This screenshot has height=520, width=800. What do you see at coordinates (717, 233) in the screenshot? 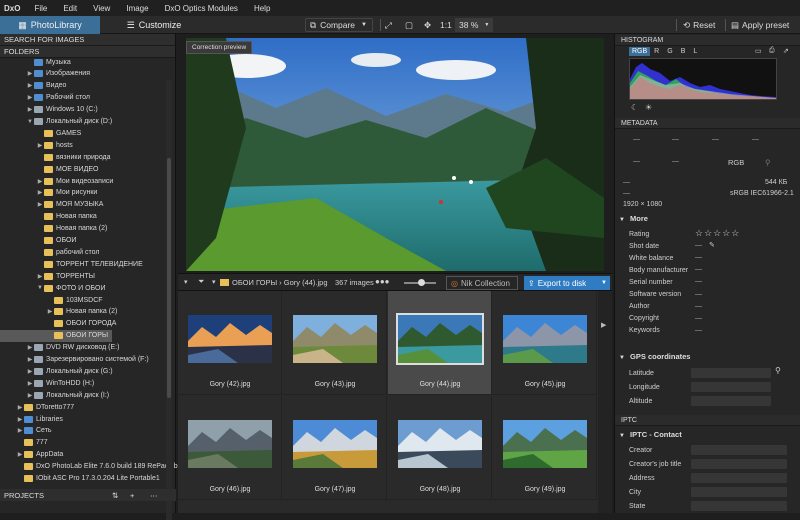
I see `rating-stars: ☆☆☆☆☆` at bounding box center [717, 233].